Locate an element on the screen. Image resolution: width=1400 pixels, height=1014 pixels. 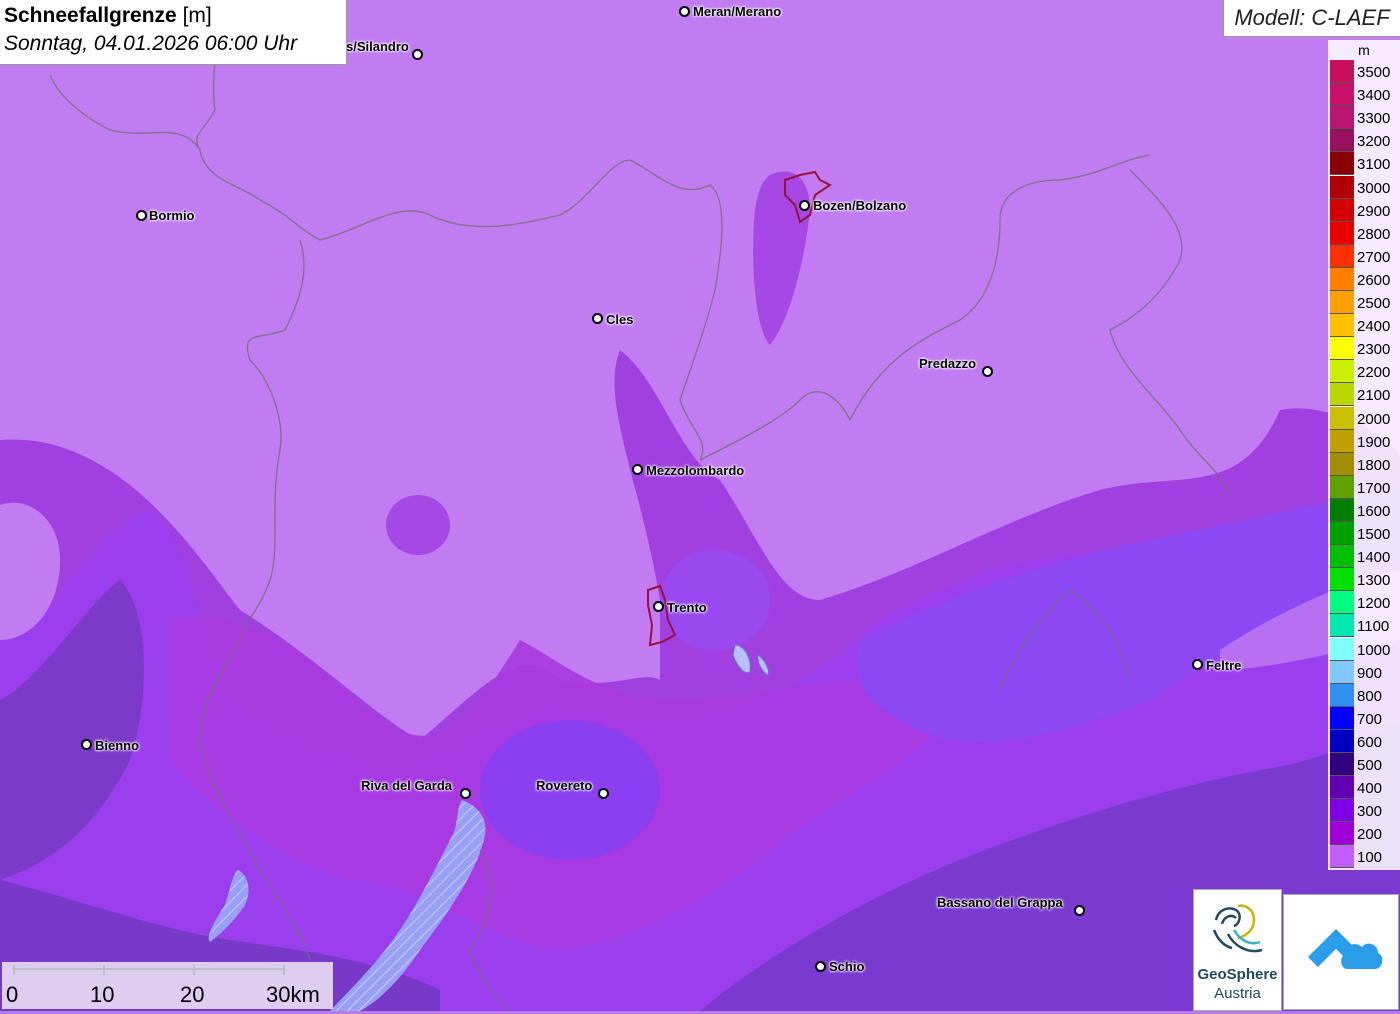
geosphere-name: GeoSphere is located at coordinates (1237, 974).